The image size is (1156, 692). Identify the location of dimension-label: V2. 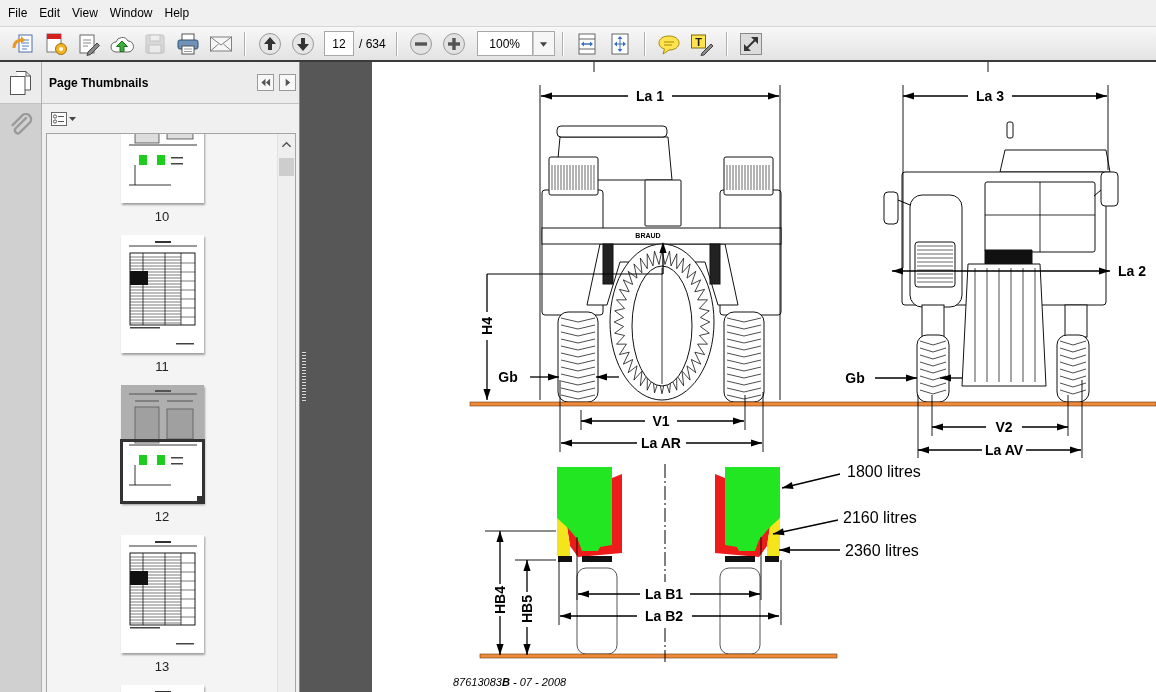
(1004, 427).